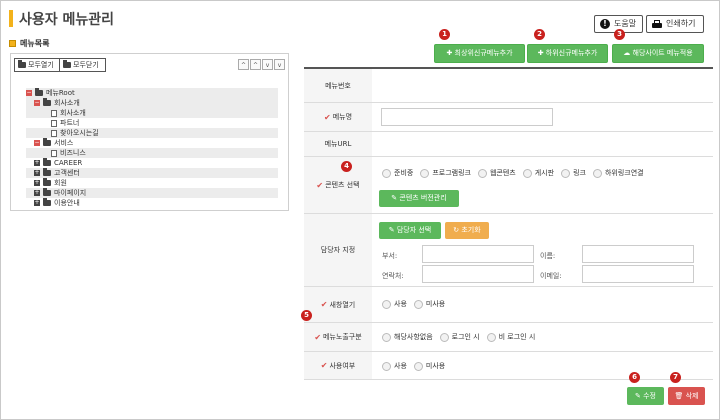 The width and height of the screenshot is (720, 420). What do you see at coordinates (12, 43) in the screenshot?
I see `square-bullet-icon` at bounding box center [12, 43].